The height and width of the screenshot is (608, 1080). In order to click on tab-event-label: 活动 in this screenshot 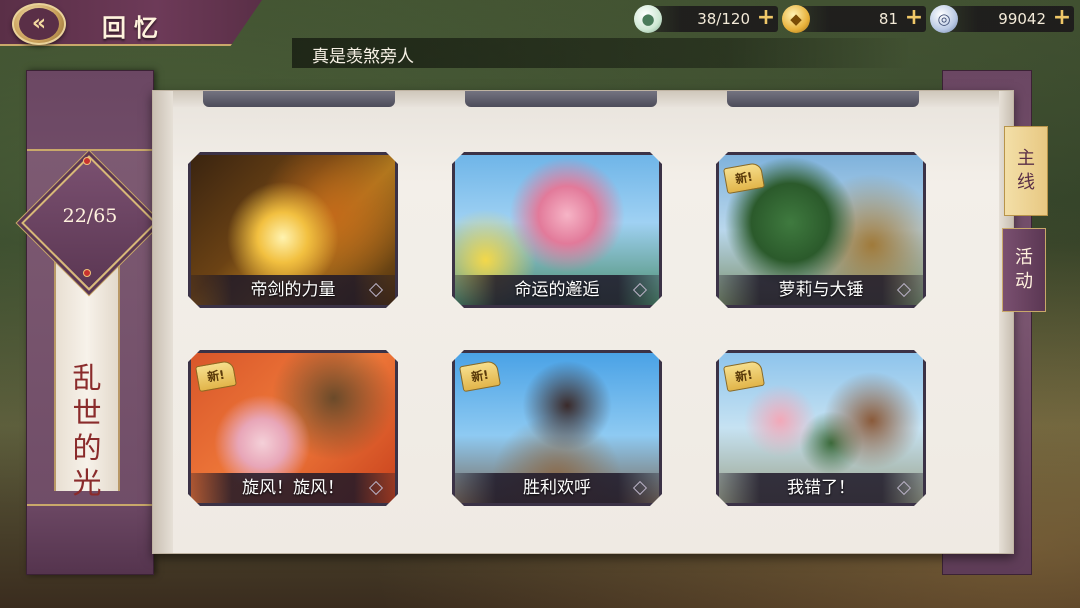, I will do `click(1024, 269)`.